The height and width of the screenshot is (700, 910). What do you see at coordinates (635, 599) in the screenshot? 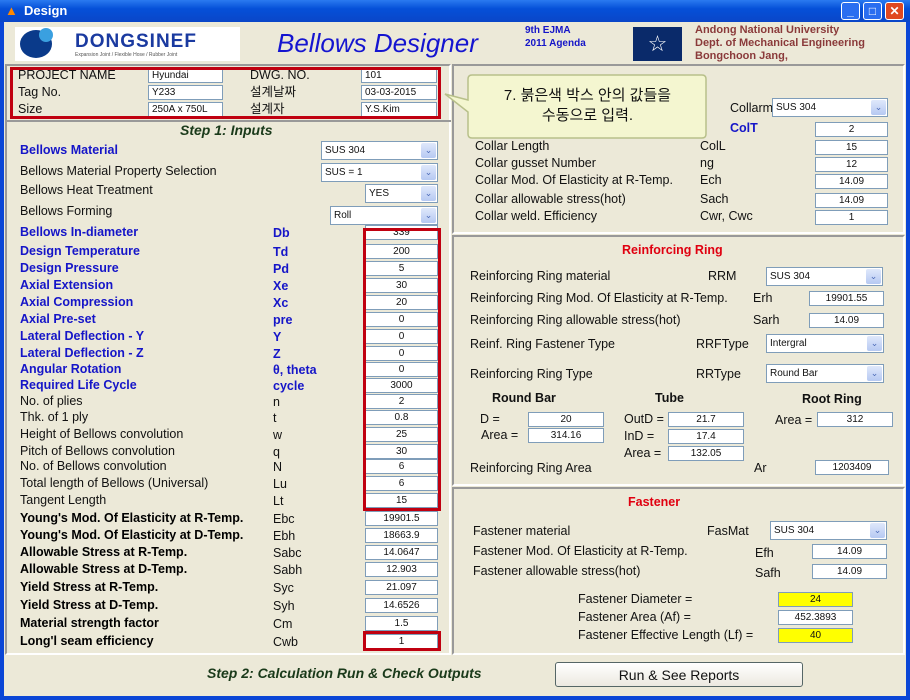
I see `fastener-diameter-label: Fastener Diameter =` at bounding box center [635, 599].